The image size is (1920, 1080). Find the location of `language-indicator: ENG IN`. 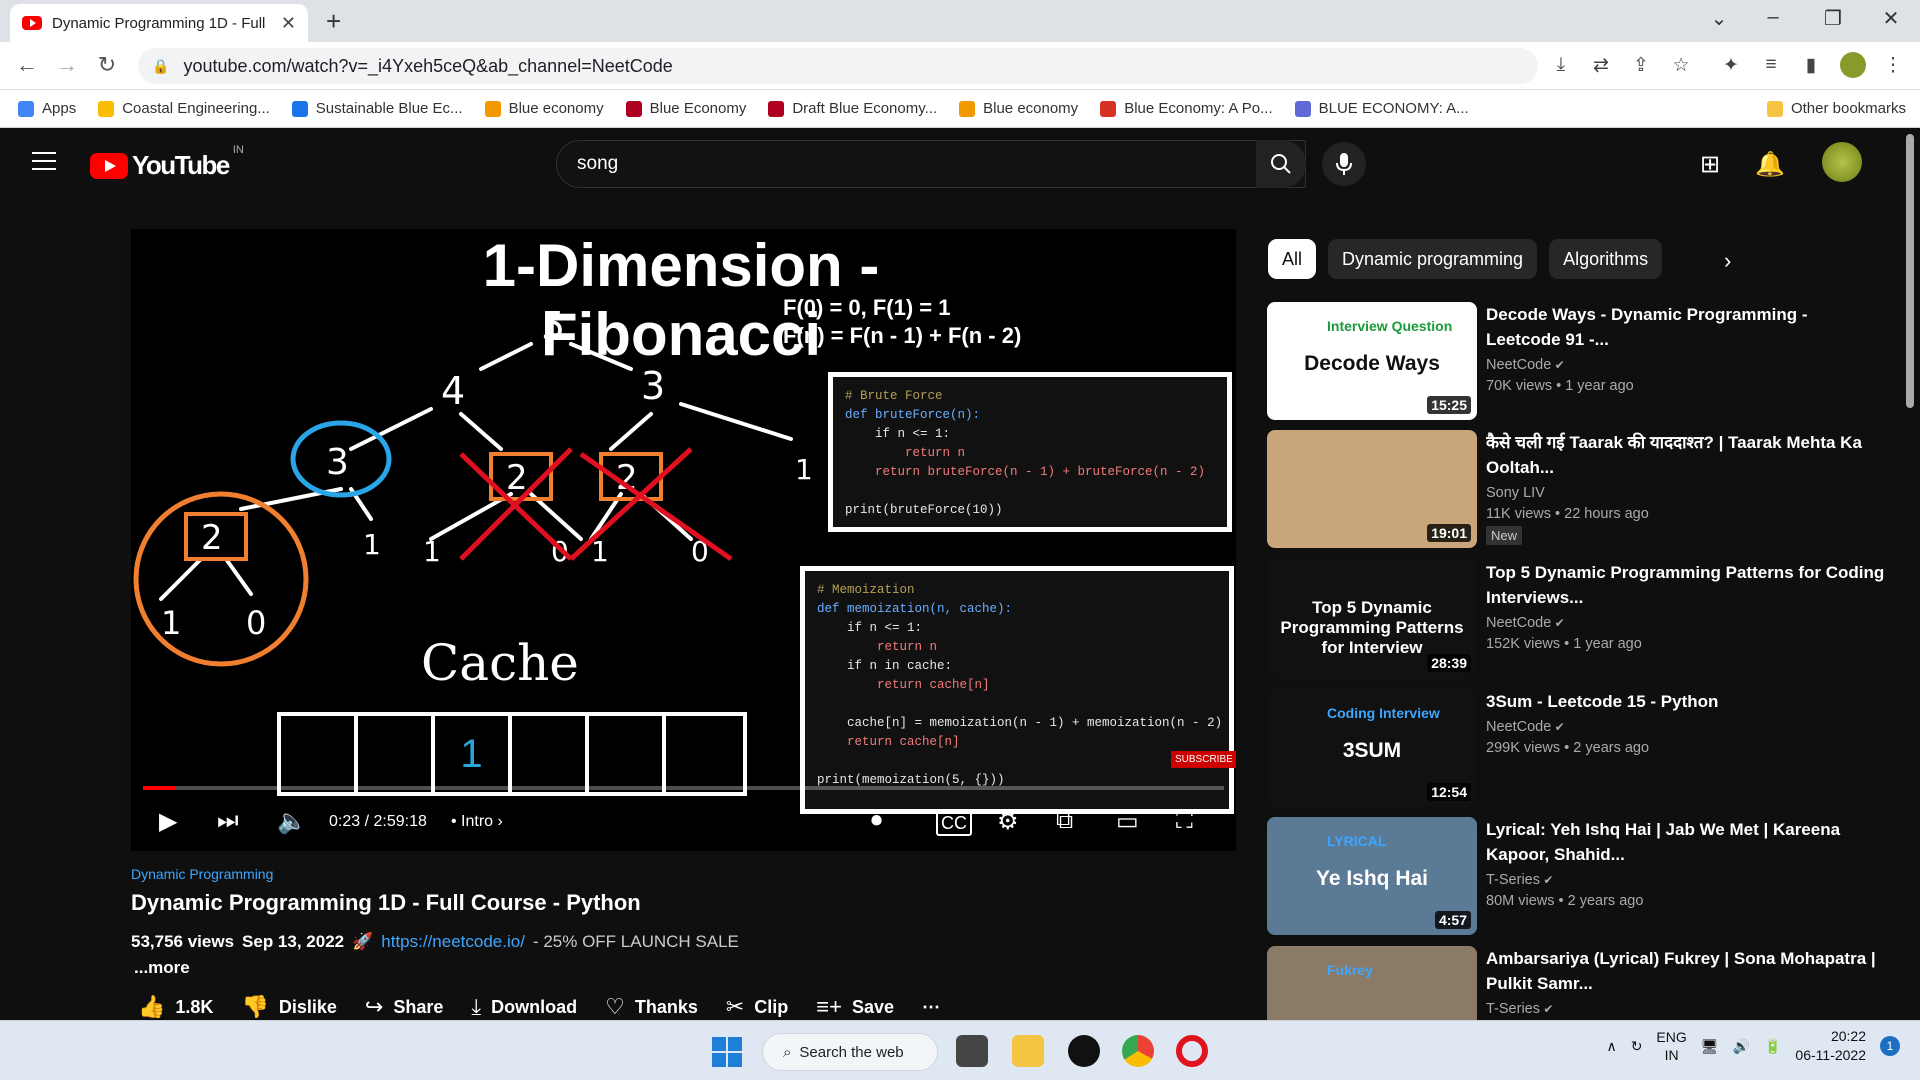

language-indicator: ENG IN is located at coordinates (1671, 1046).